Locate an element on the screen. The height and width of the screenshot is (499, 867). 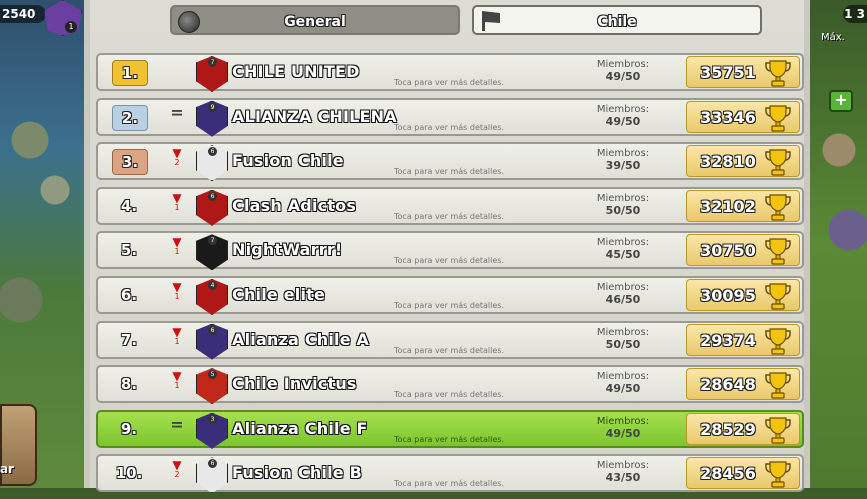
clan-trophies: 28456 is located at coordinates (743, 473).